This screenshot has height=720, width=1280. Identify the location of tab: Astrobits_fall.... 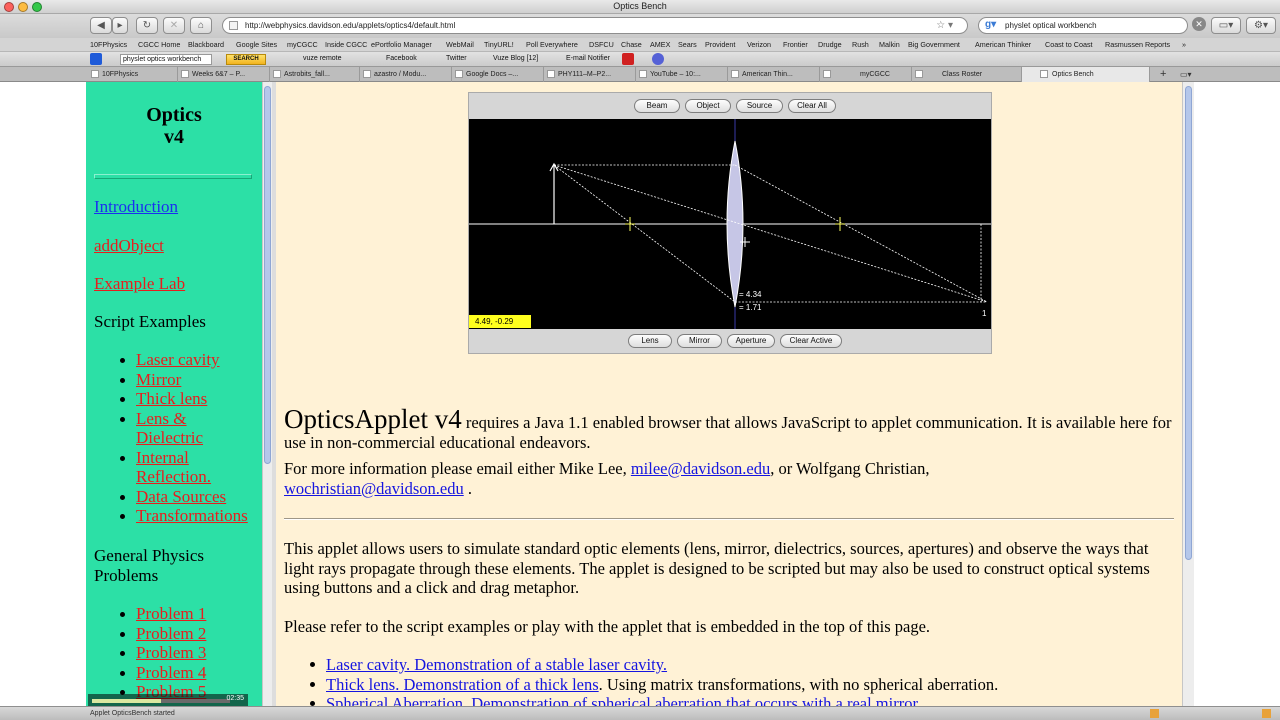
(315, 74).